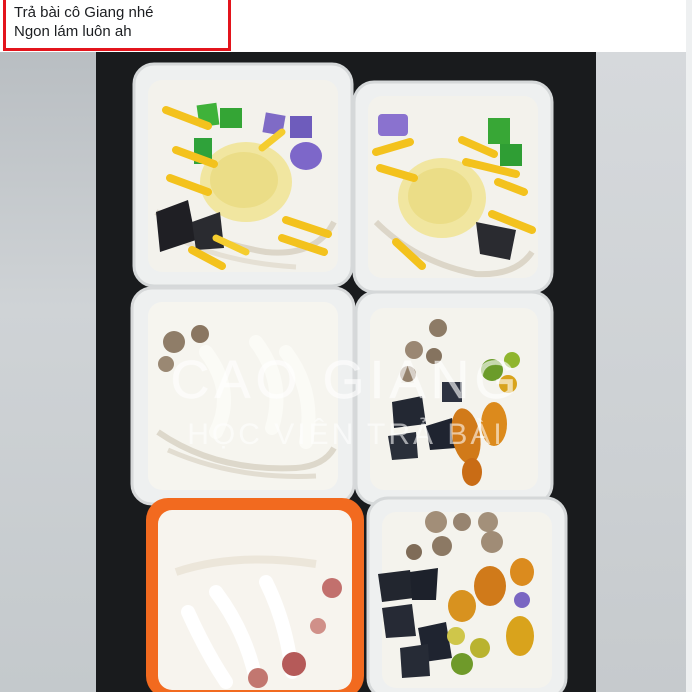 The width and height of the screenshot is (692, 692). I want to click on post-caption: Trả bài cô Giang nhé Ngon lám luôn ah, so click(346, 26).